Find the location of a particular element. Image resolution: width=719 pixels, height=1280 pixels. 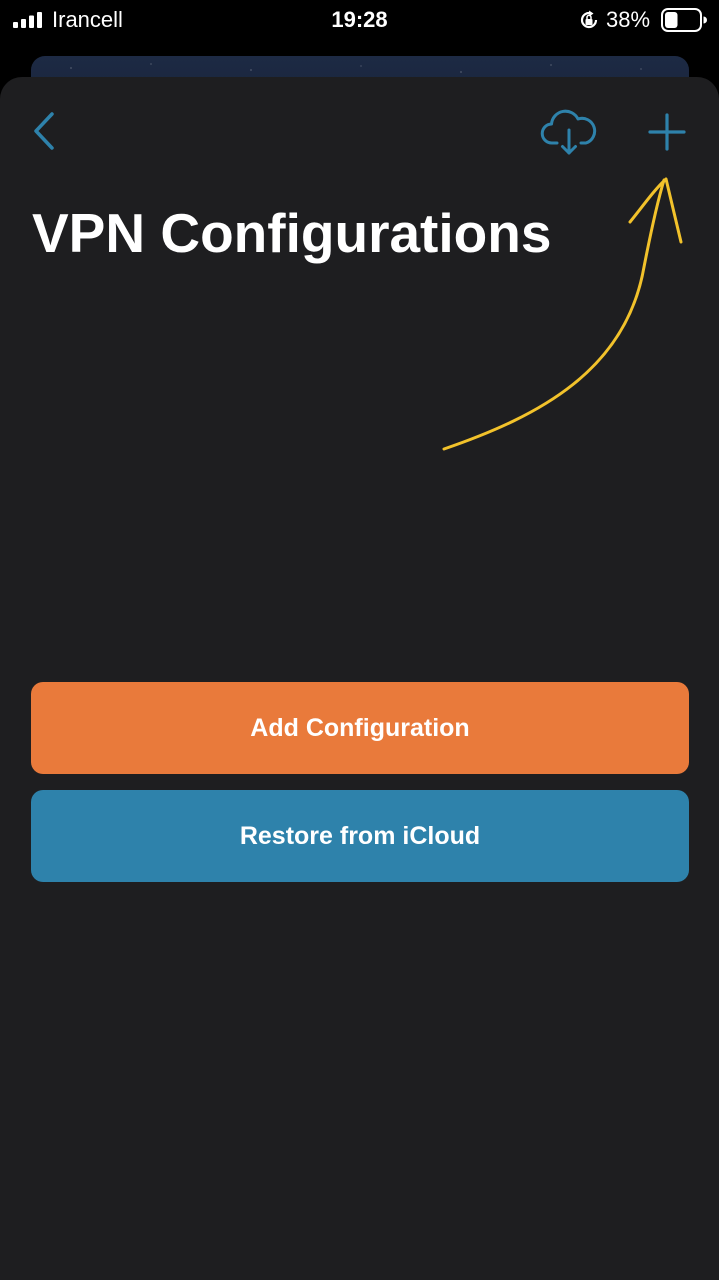

battery-percent: 38% is located at coordinates (628, 19).